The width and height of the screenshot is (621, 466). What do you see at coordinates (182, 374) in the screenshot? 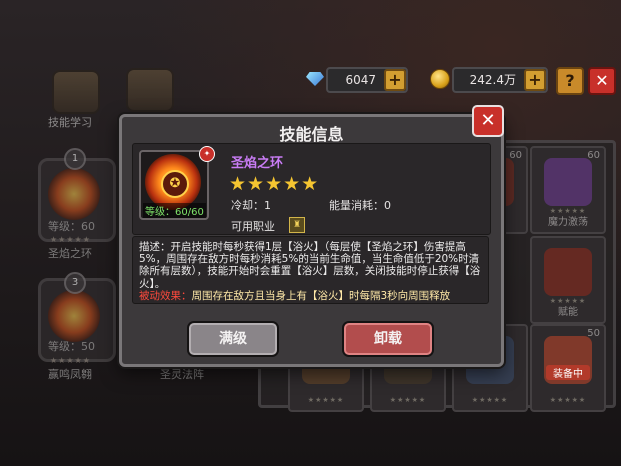
I see `holy-array-label: 圣灵法阵` at bounding box center [182, 374].